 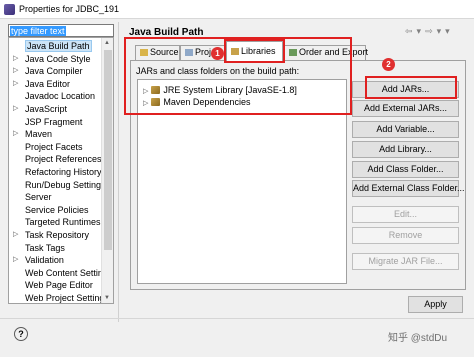 I want to click on tab-order-export: Order and Export, so click(x=326, y=52).